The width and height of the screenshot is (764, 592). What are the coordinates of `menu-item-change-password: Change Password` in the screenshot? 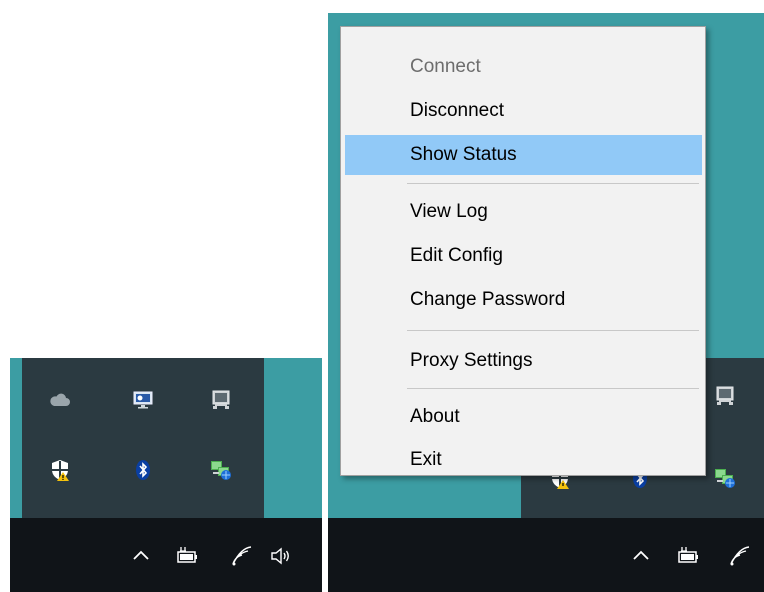 It's located at (523, 300).